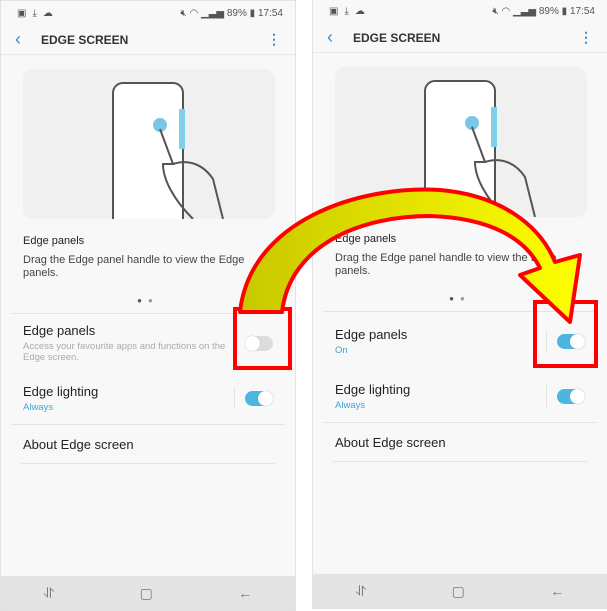 Image resolution: width=607 pixels, height=611 pixels. Describe the element at coordinates (410, 255) in the screenshot. I see `curved-arrow-annotation` at that location.